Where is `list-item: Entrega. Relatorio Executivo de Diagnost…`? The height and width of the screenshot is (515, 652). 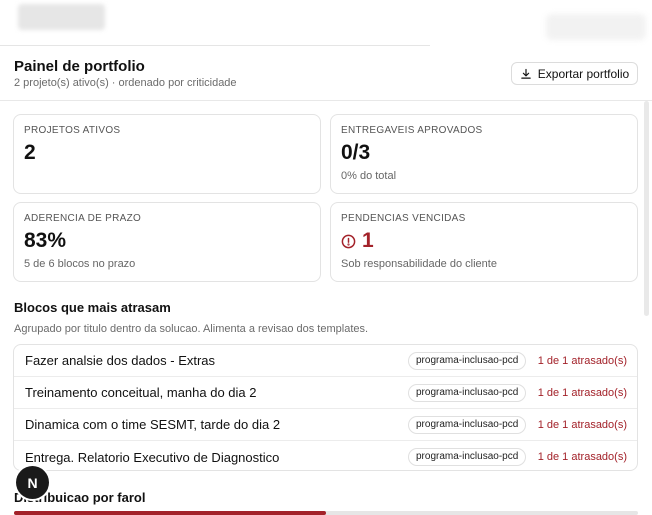 list-item: Entrega. Relatorio Executivo de Diagnost… is located at coordinates (325, 455).